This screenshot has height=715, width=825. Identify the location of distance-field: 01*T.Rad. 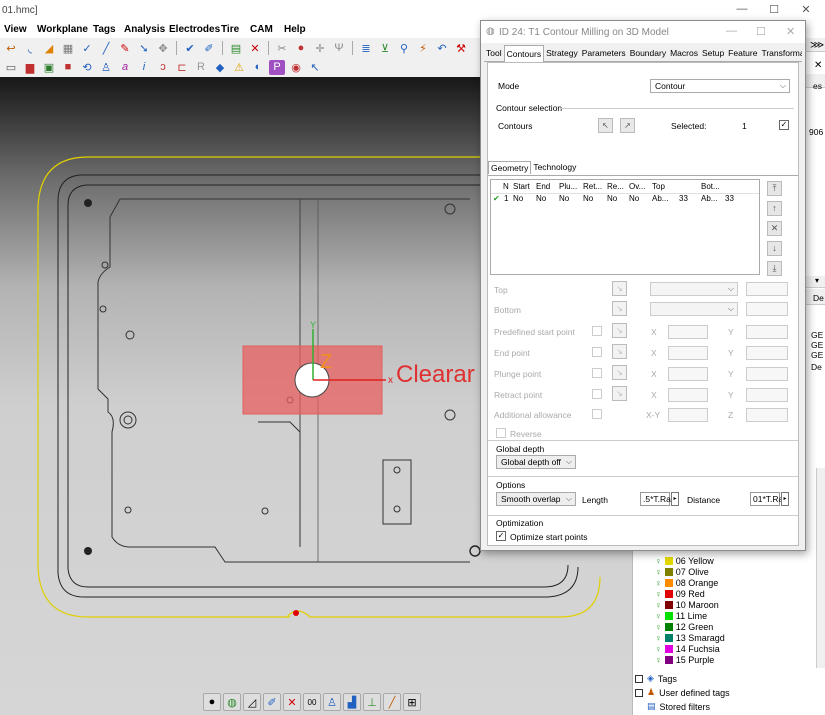
(769, 499).